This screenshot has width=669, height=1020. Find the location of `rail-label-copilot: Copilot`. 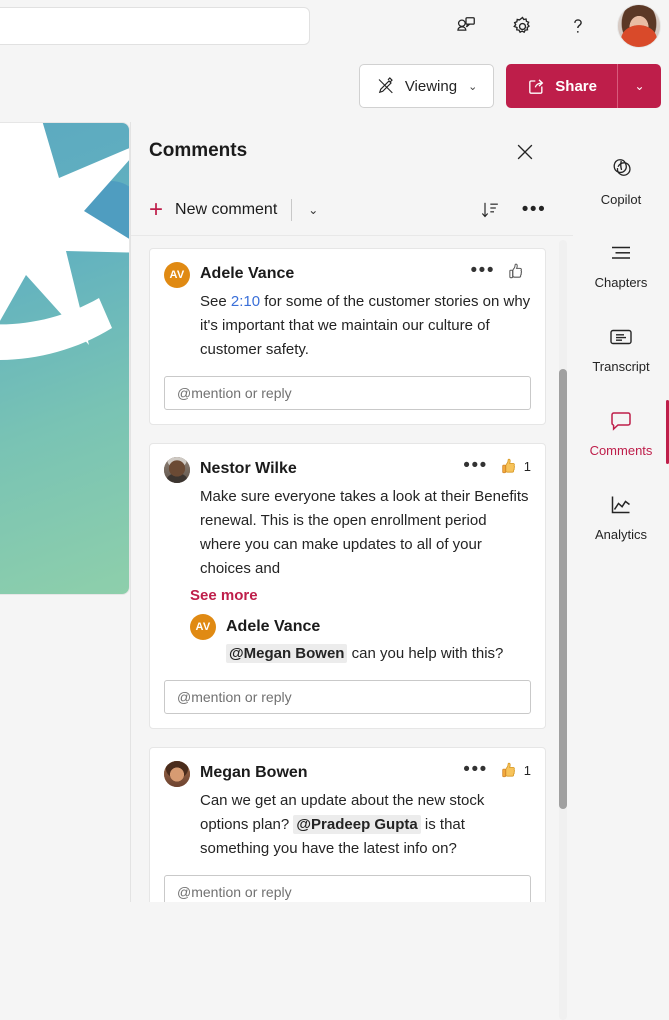

rail-label-copilot: Copilot is located at coordinates (621, 199).